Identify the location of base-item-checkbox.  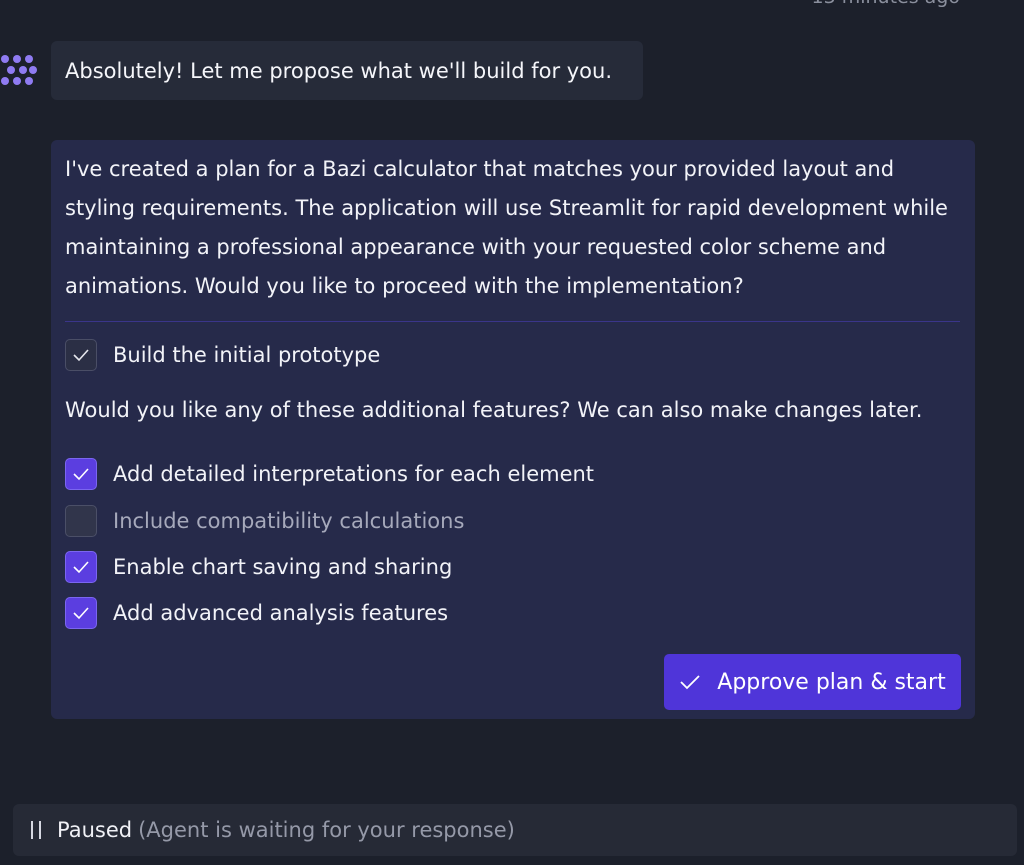
(81, 355).